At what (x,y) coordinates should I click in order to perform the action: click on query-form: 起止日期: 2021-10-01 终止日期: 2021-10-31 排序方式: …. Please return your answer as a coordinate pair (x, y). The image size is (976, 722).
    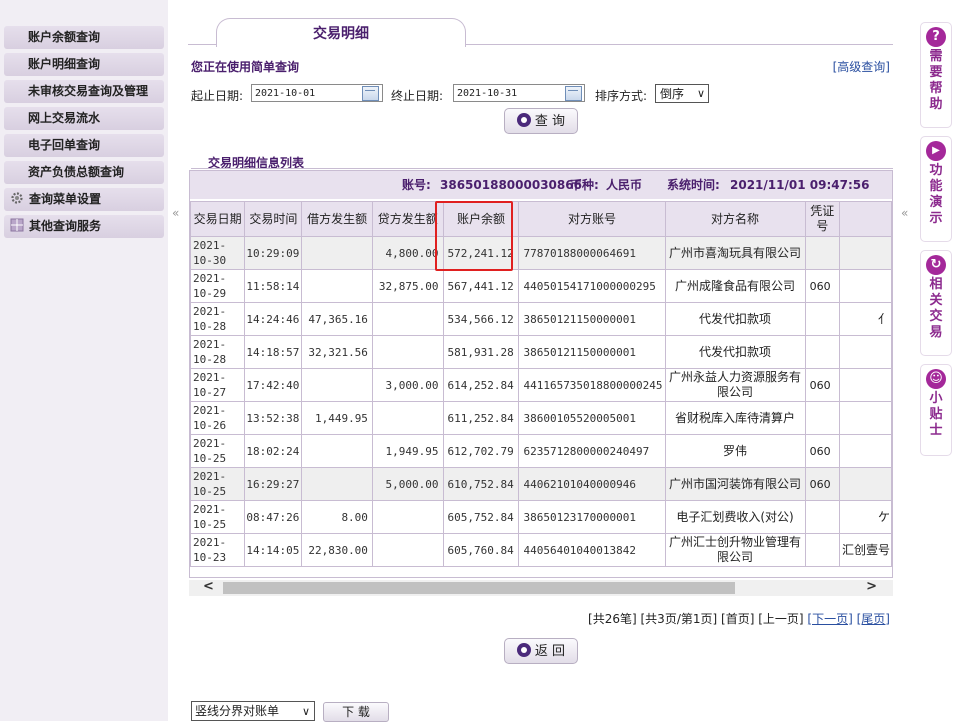
    Looking at the image, I should click on (541, 94).